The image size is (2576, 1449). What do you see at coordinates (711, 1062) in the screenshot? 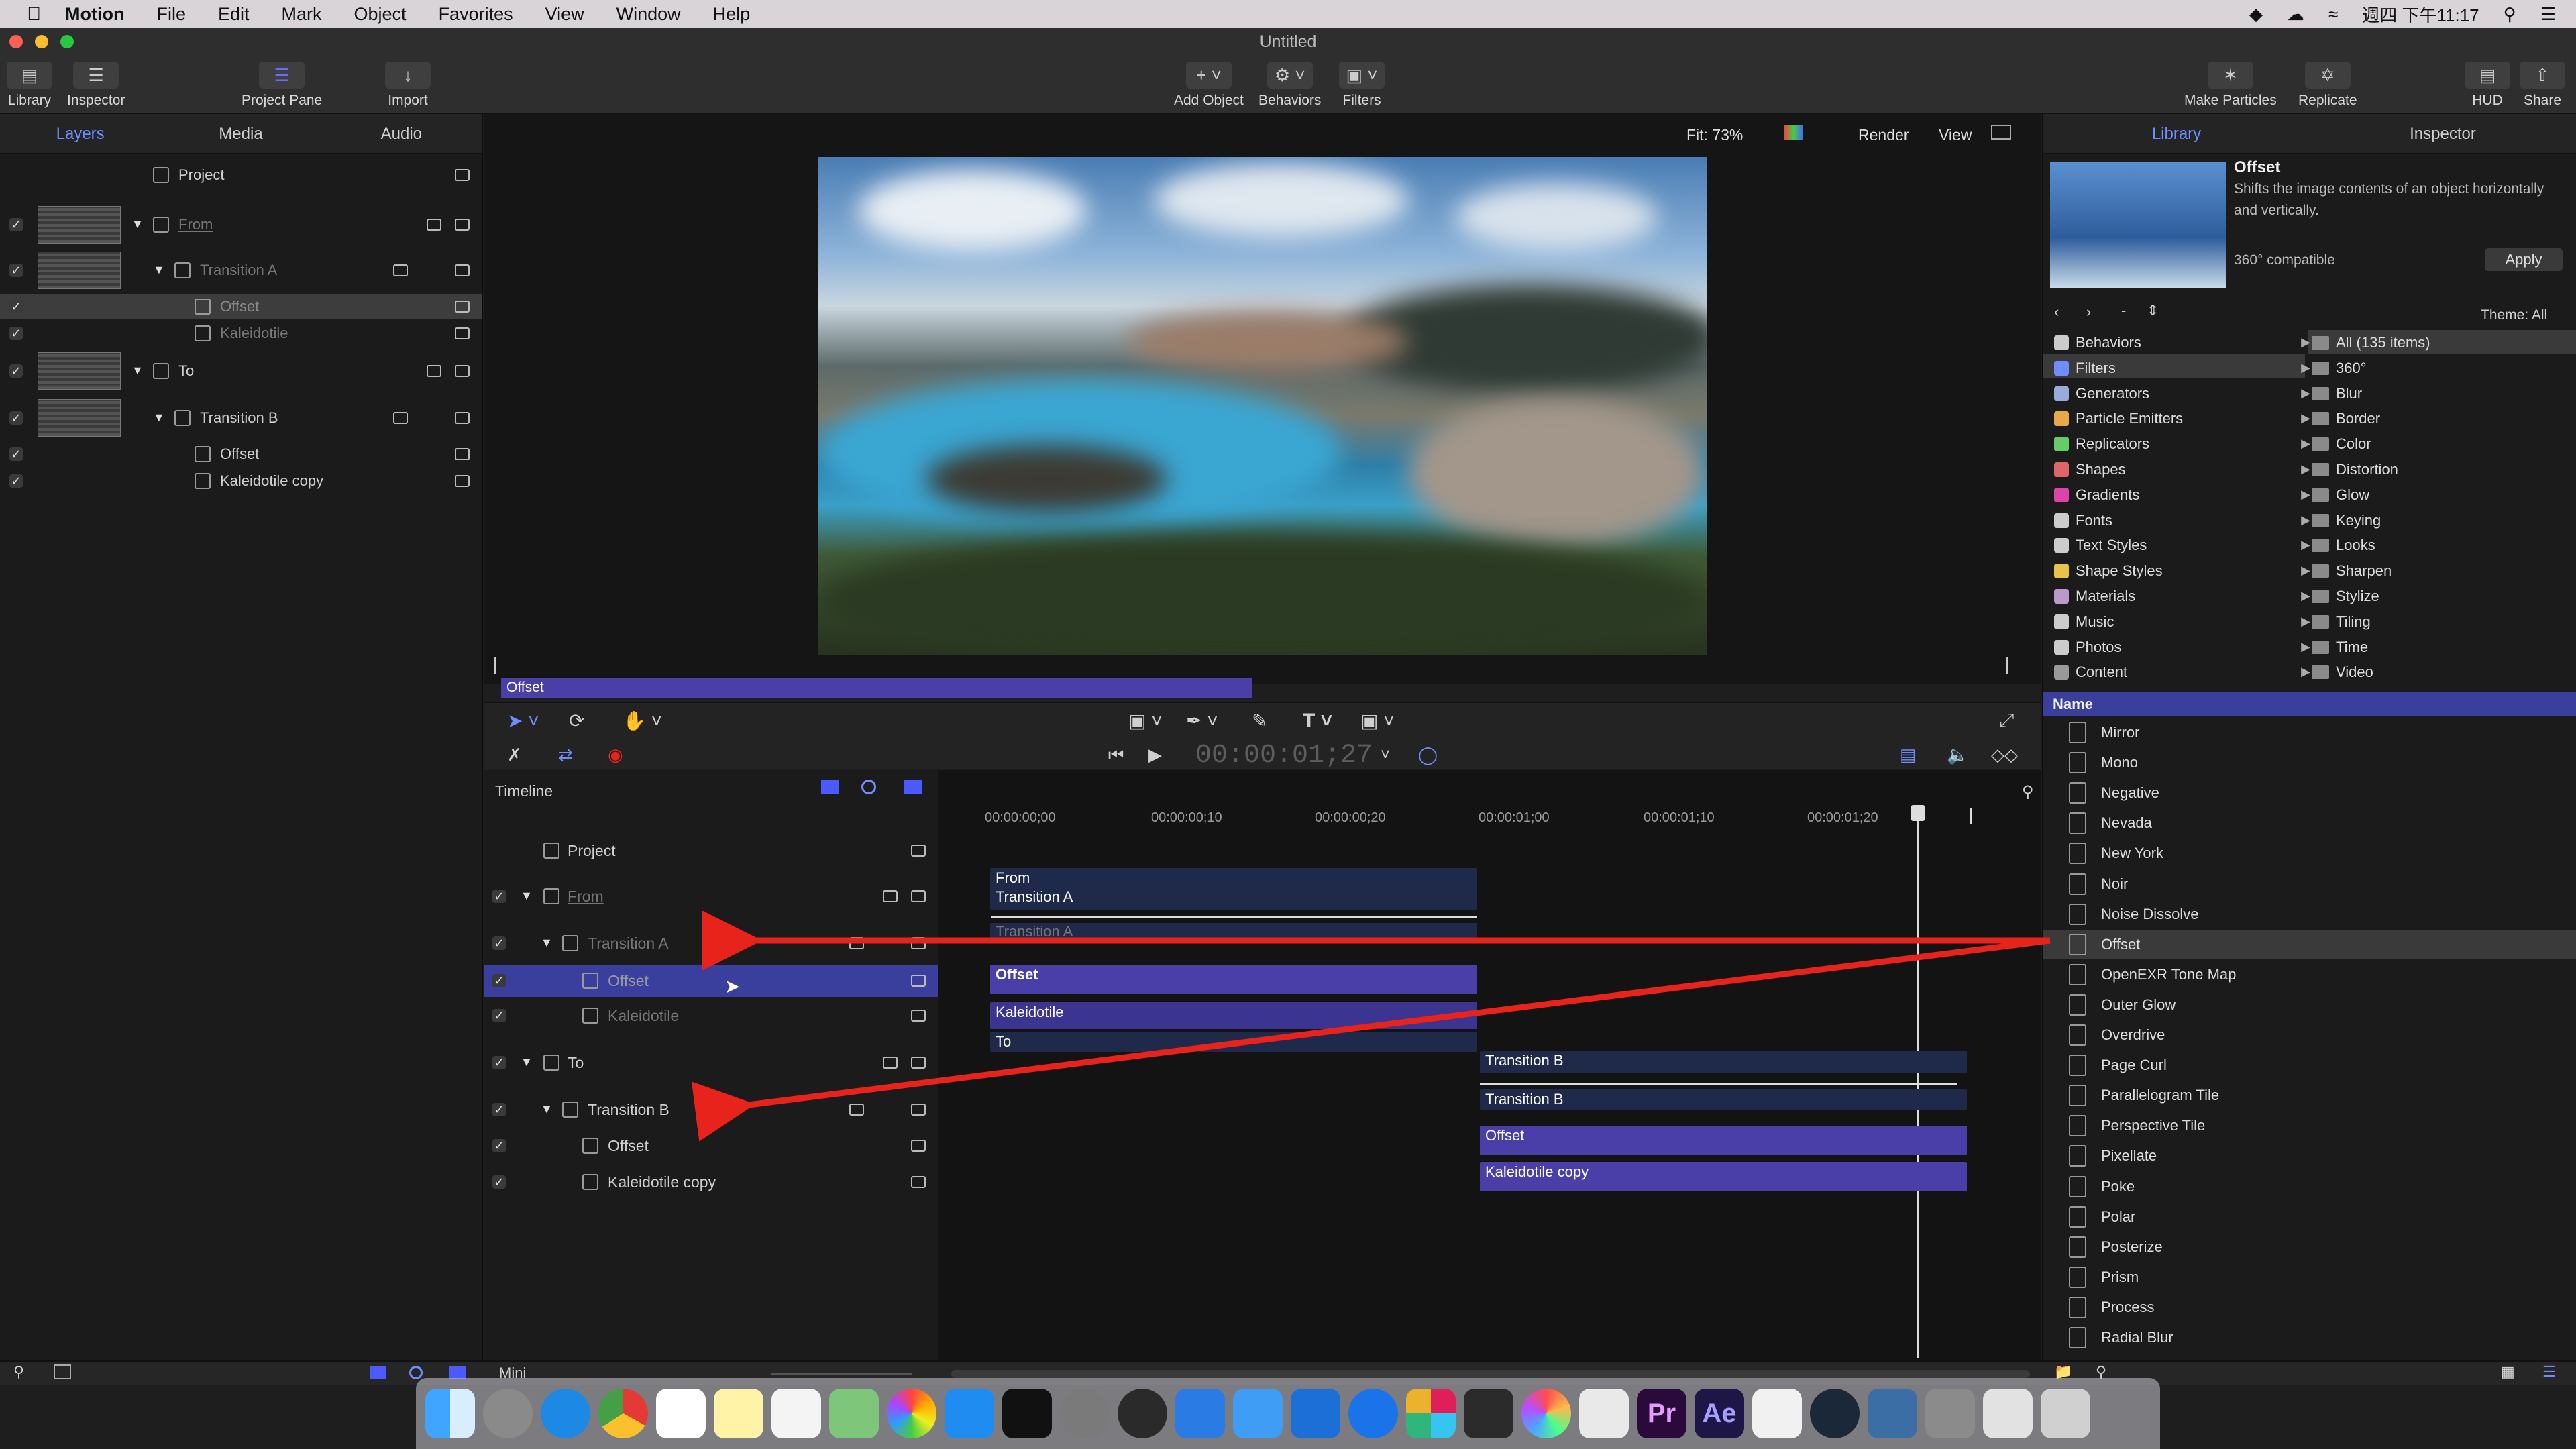
I see `timeline-row-to: ✓ ▼ To` at bounding box center [711, 1062].